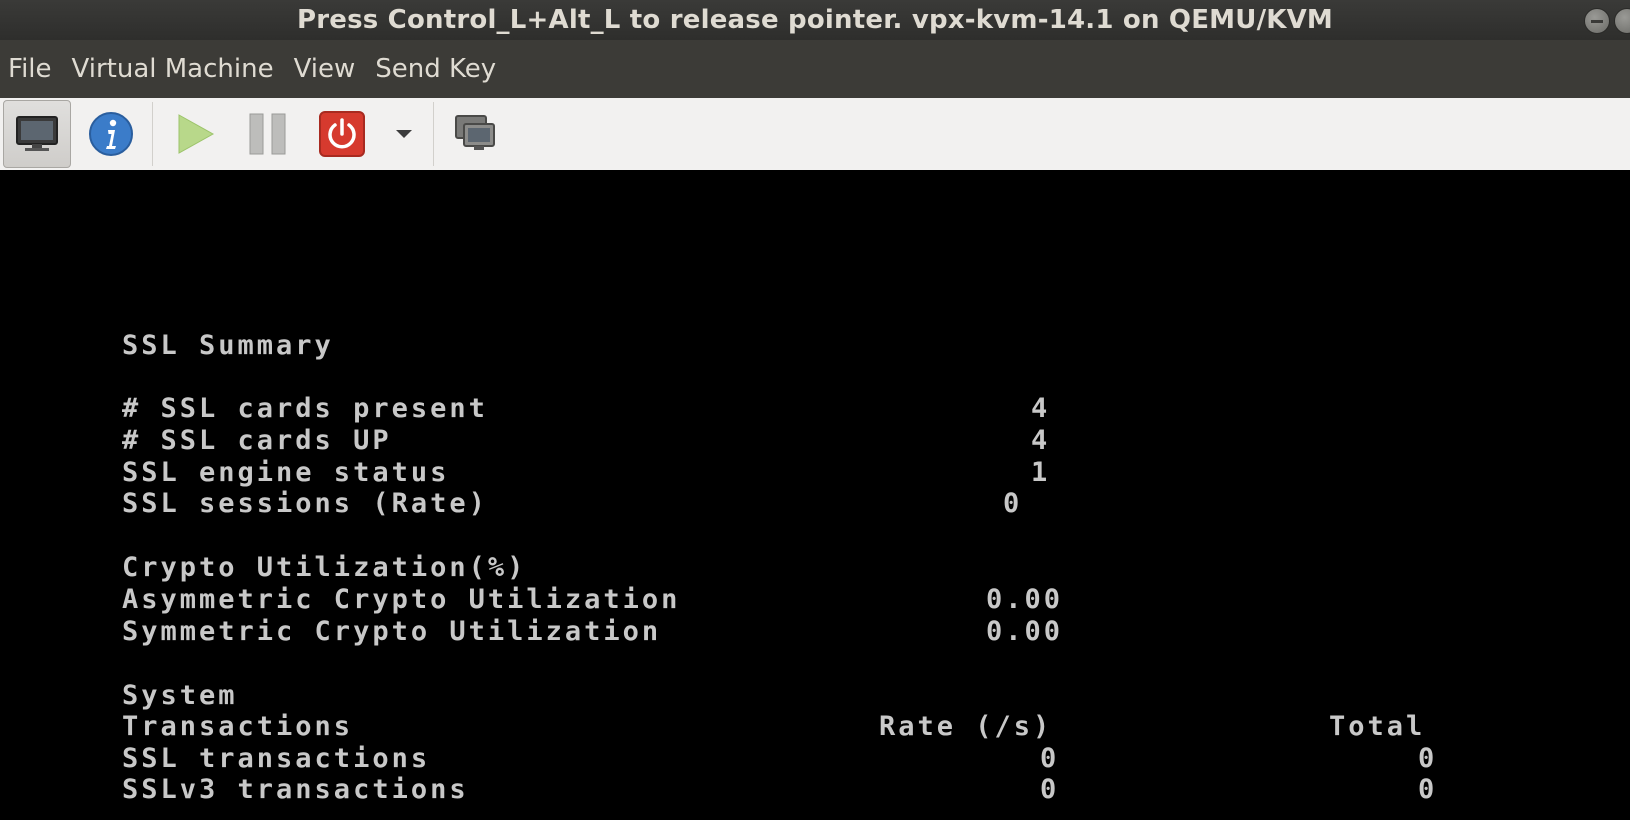  What do you see at coordinates (1377, 726) in the screenshot?
I see `total-header: Total` at bounding box center [1377, 726].